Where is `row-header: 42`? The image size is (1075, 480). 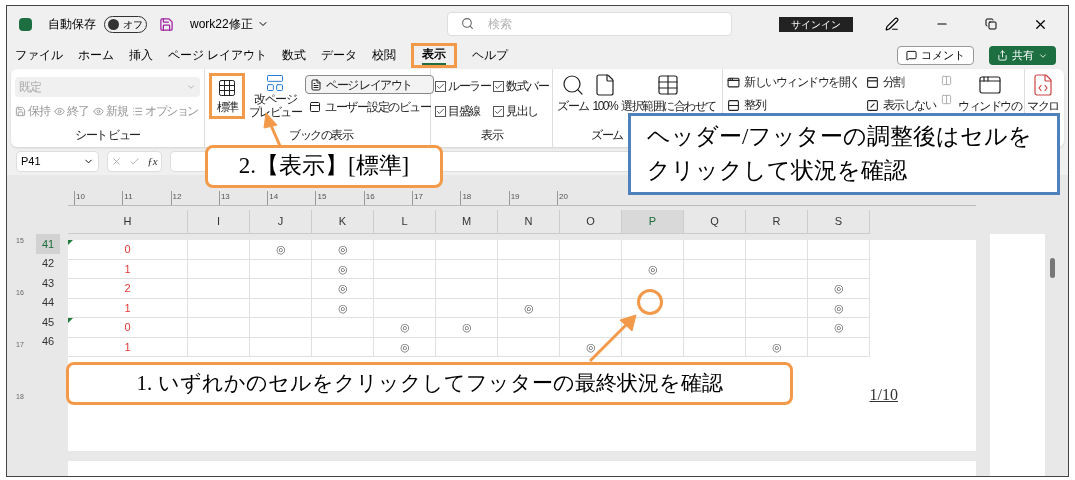
row-header: 42 is located at coordinates (48, 263).